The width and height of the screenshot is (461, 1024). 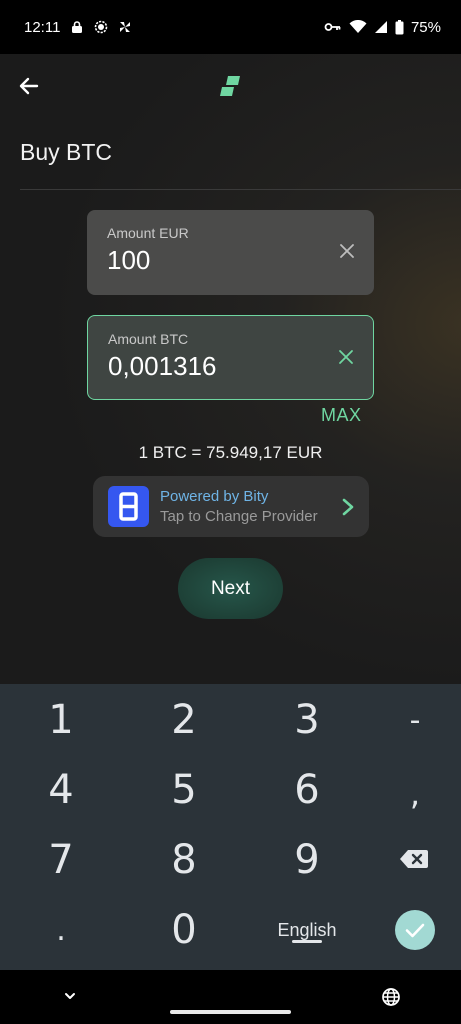 What do you see at coordinates (101, 27) in the screenshot?
I see `signal-app-icon` at bounding box center [101, 27].